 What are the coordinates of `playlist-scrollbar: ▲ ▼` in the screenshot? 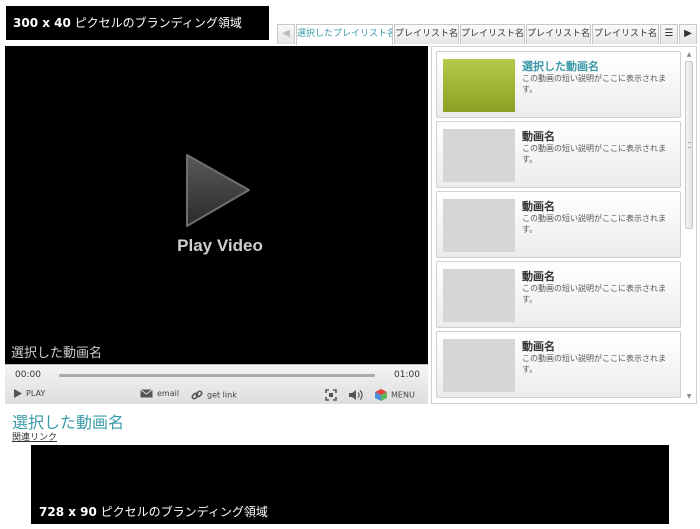 It's located at (689, 226).